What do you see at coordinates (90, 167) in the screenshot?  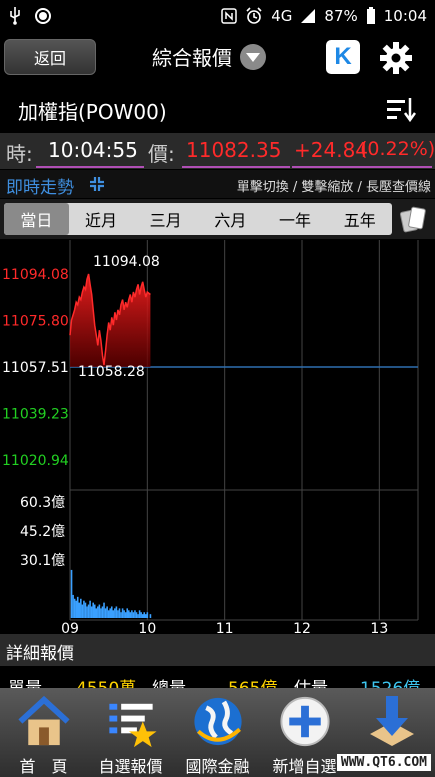 I see `time-underline` at bounding box center [90, 167].